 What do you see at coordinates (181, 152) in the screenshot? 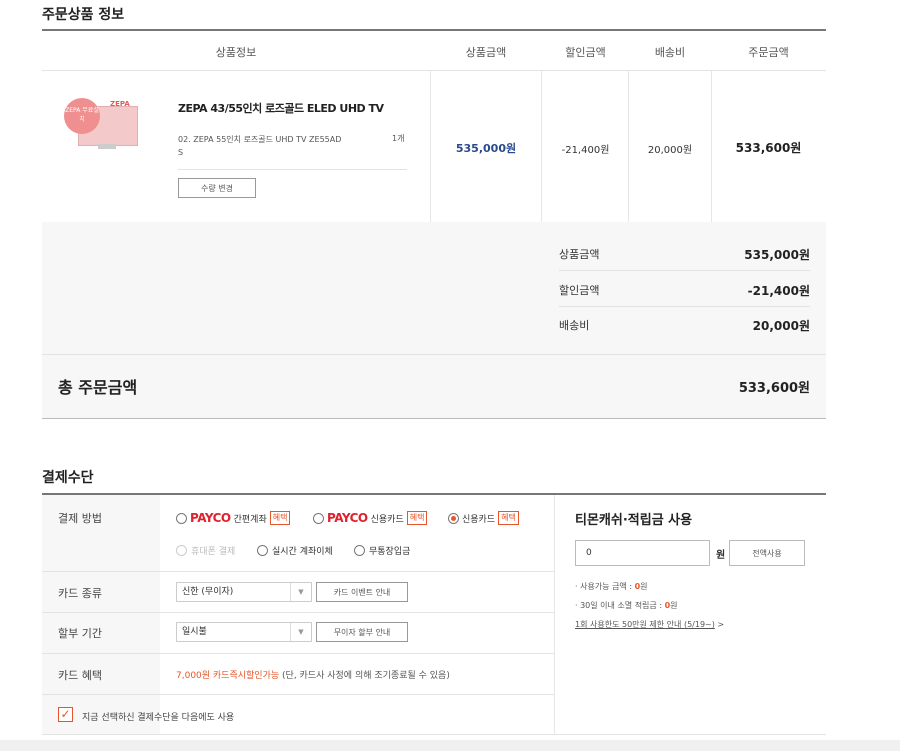
I see `option-line-2: S` at bounding box center [181, 152].